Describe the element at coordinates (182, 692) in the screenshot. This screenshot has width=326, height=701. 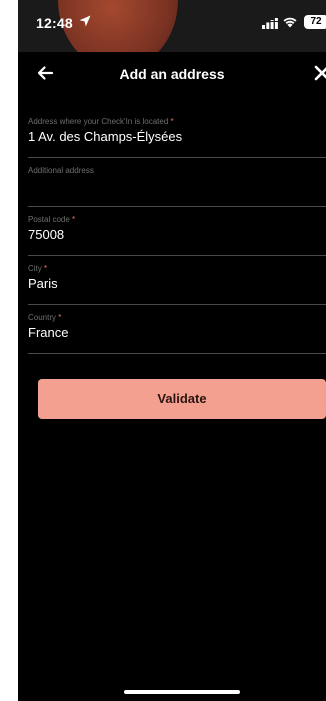
I see `home-indicator` at that location.